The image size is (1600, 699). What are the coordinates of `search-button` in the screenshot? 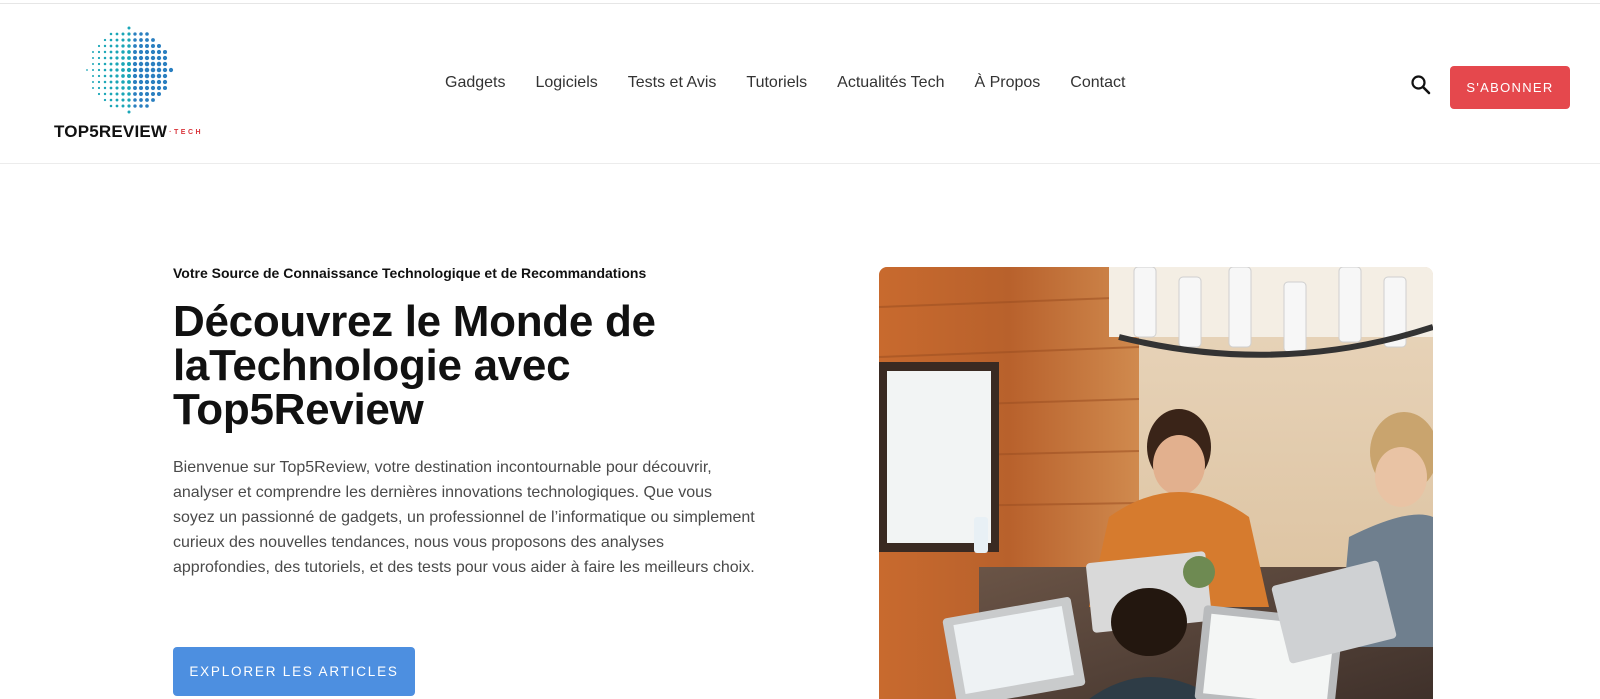 It's located at (1421, 85).